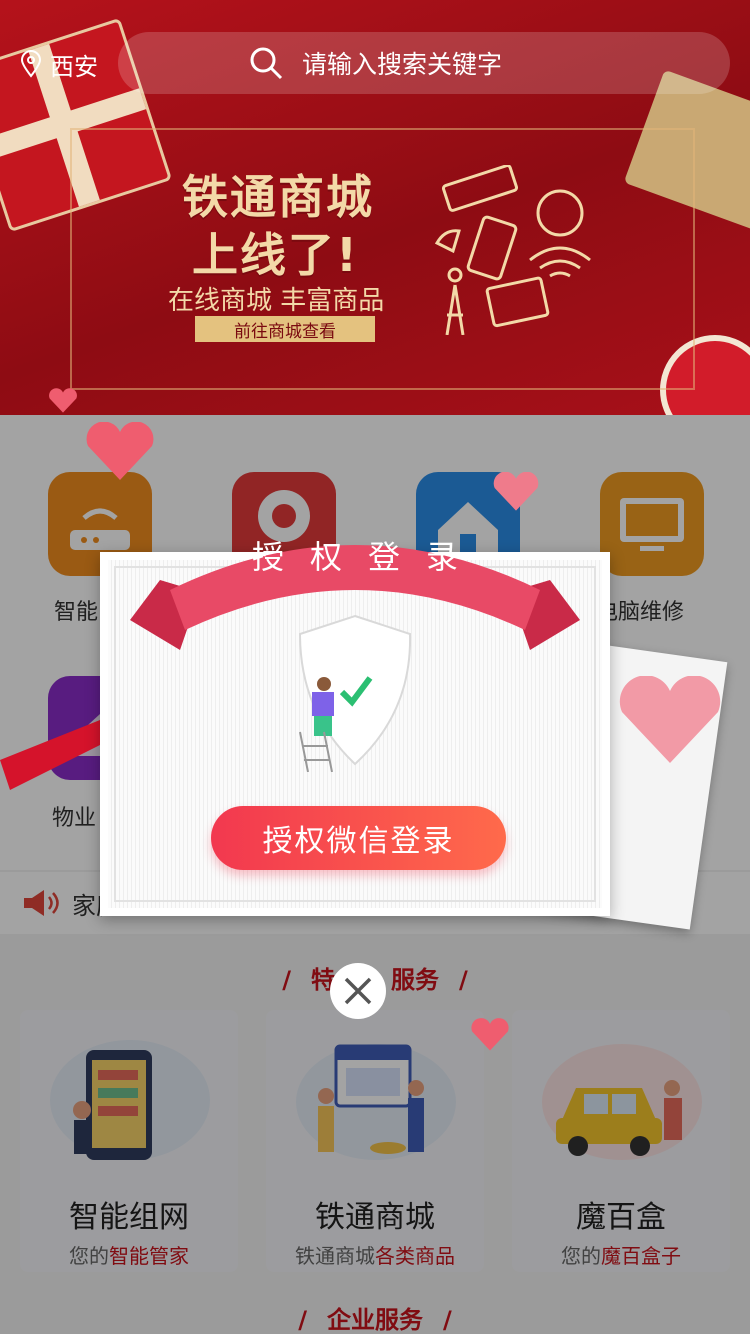 This screenshot has width=750, height=1334. What do you see at coordinates (285, 329) in the screenshot?
I see `banner-cta-button: 前往商城查看` at bounding box center [285, 329].